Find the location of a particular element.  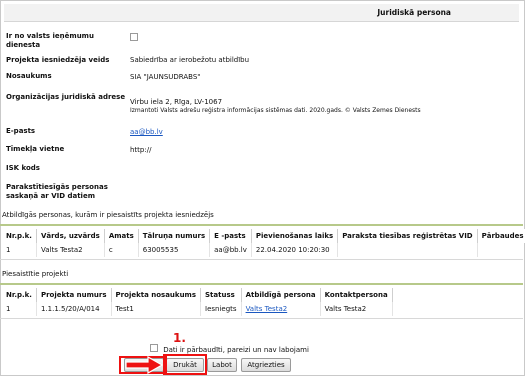

website-value: http:// is located at coordinates (141, 150).